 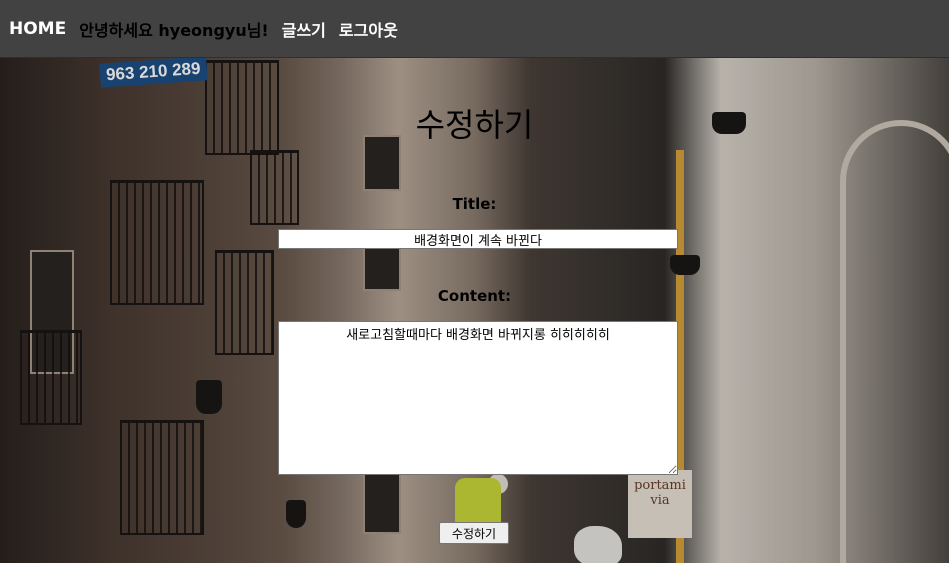 What do you see at coordinates (478, 398) in the screenshot?
I see `content-textarea: 새로고침할때마다 배경화면 바뀌지롱 히히히히히` at bounding box center [478, 398].